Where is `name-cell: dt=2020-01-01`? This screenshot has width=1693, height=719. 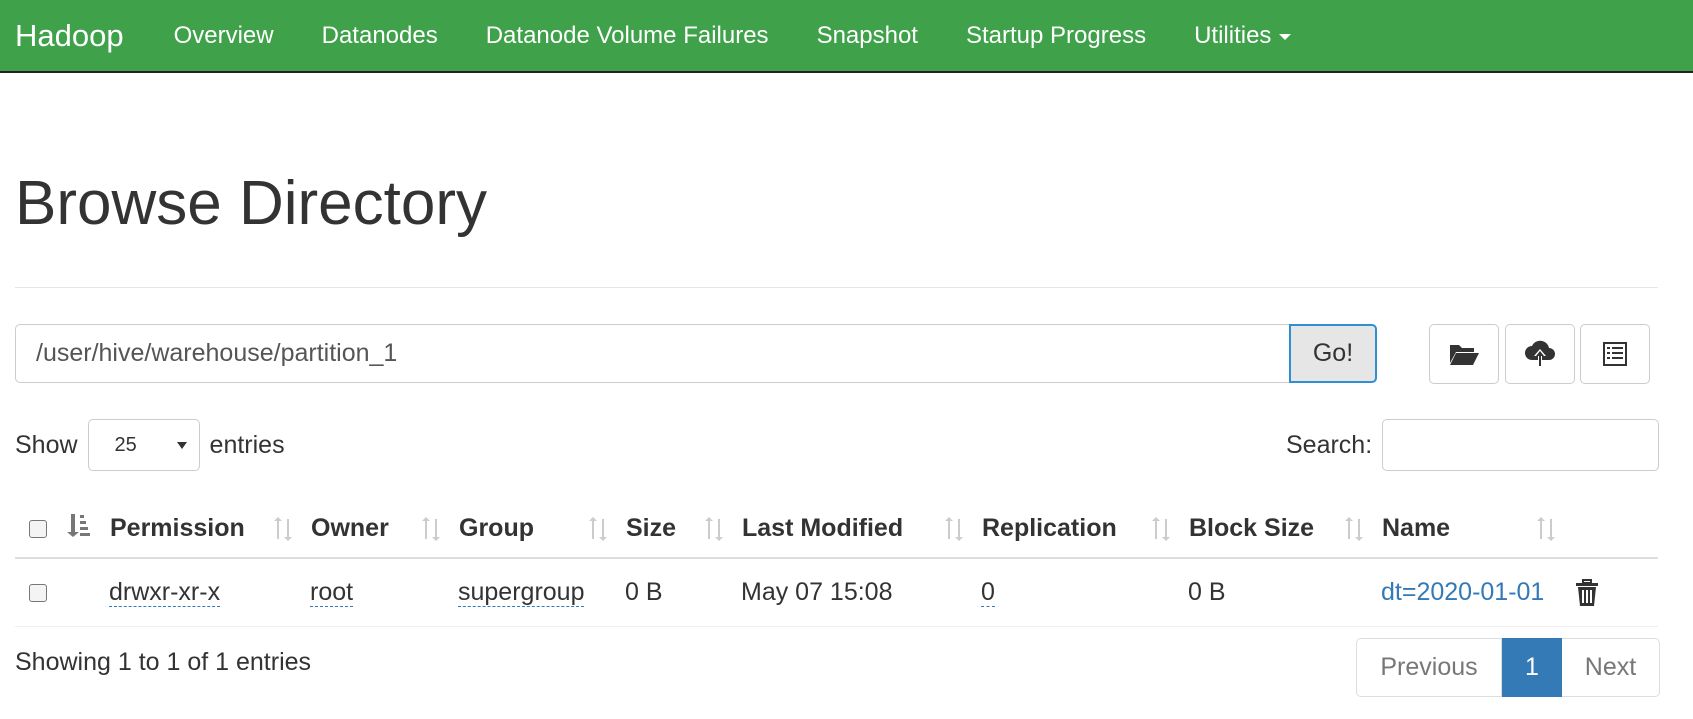
name-cell: dt=2020-01-01 is located at coordinates (1477, 592).